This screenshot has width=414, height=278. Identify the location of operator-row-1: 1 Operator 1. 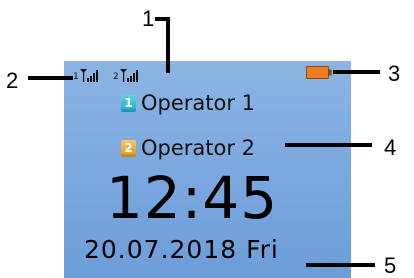
(188, 103).